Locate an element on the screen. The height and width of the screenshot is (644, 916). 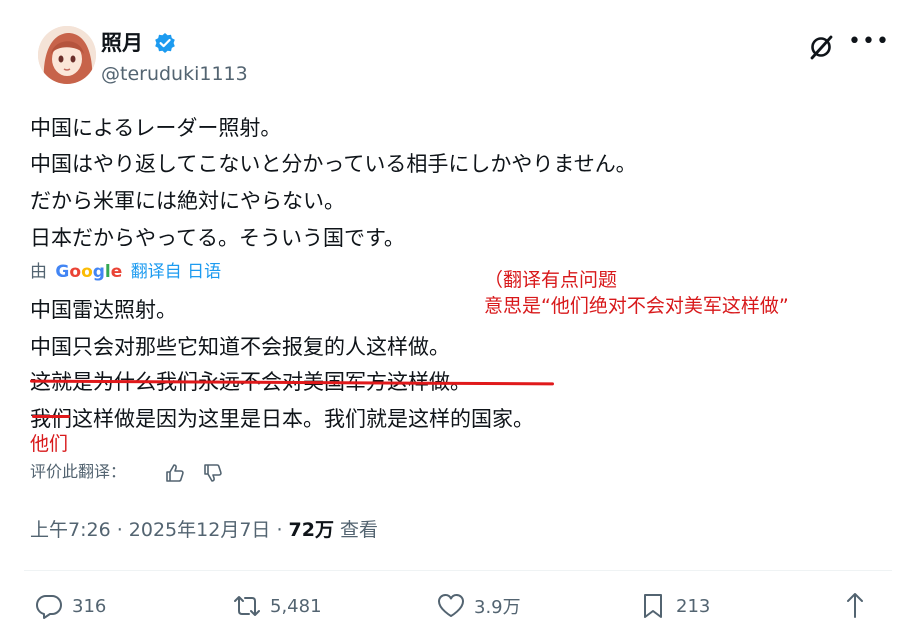
repost-button: 5,481 is located at coordinates (277, 606).